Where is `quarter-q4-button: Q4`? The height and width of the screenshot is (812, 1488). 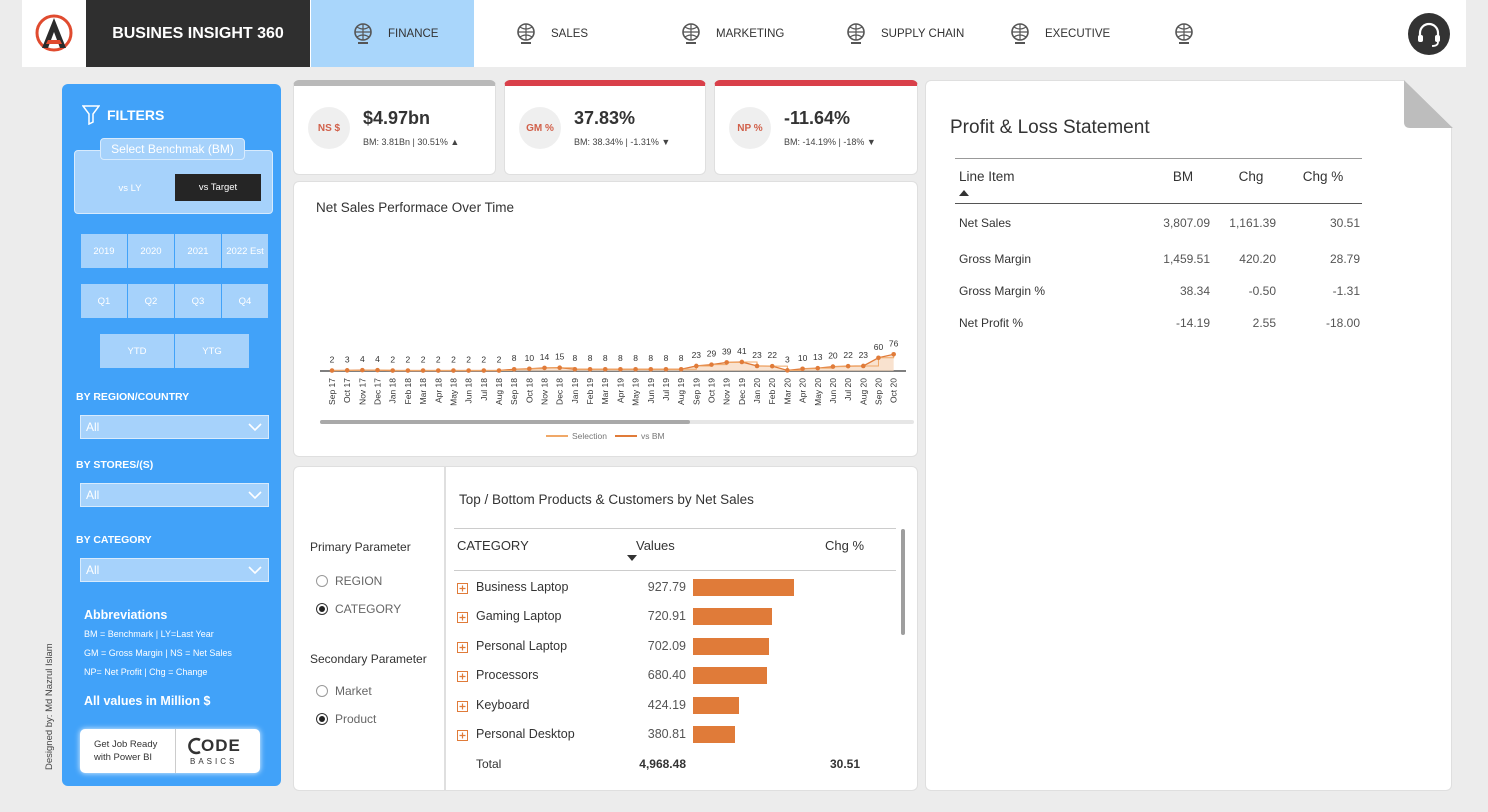 quarter-q4-button: Q4 is located at coordinates (245, 301).